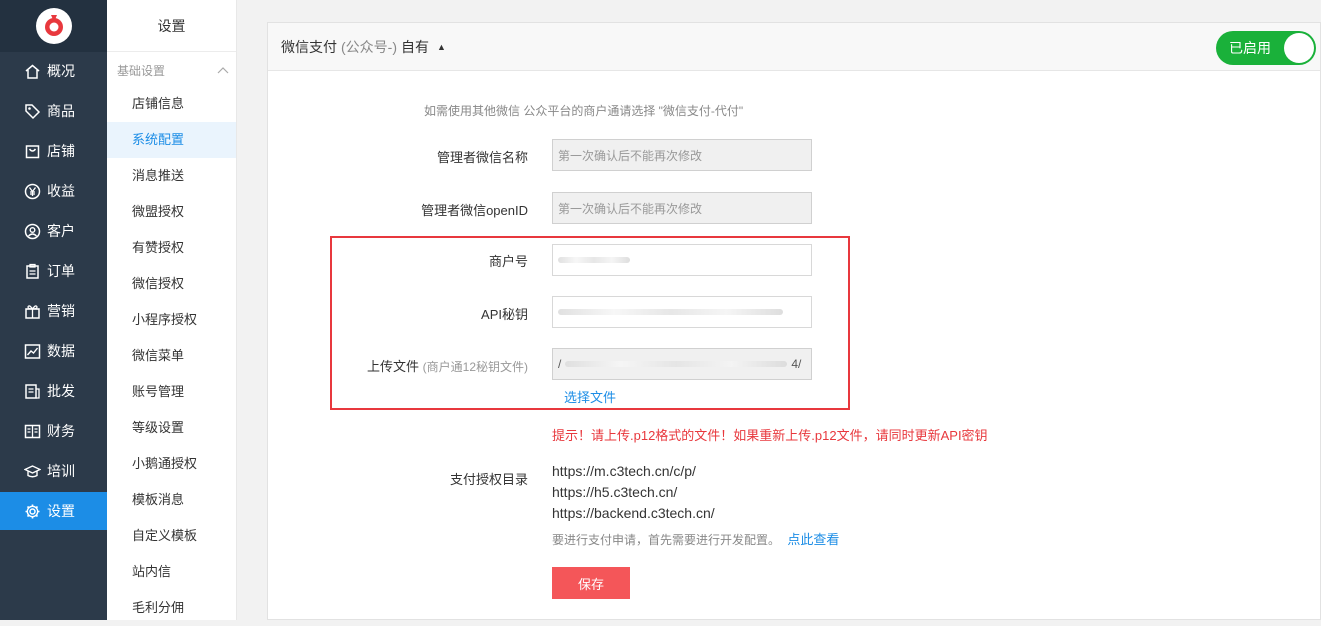  Describe the element at coordinates (482, 157) in the screenshot. I see `admin-name-label: 管理者微信名称` at that location.